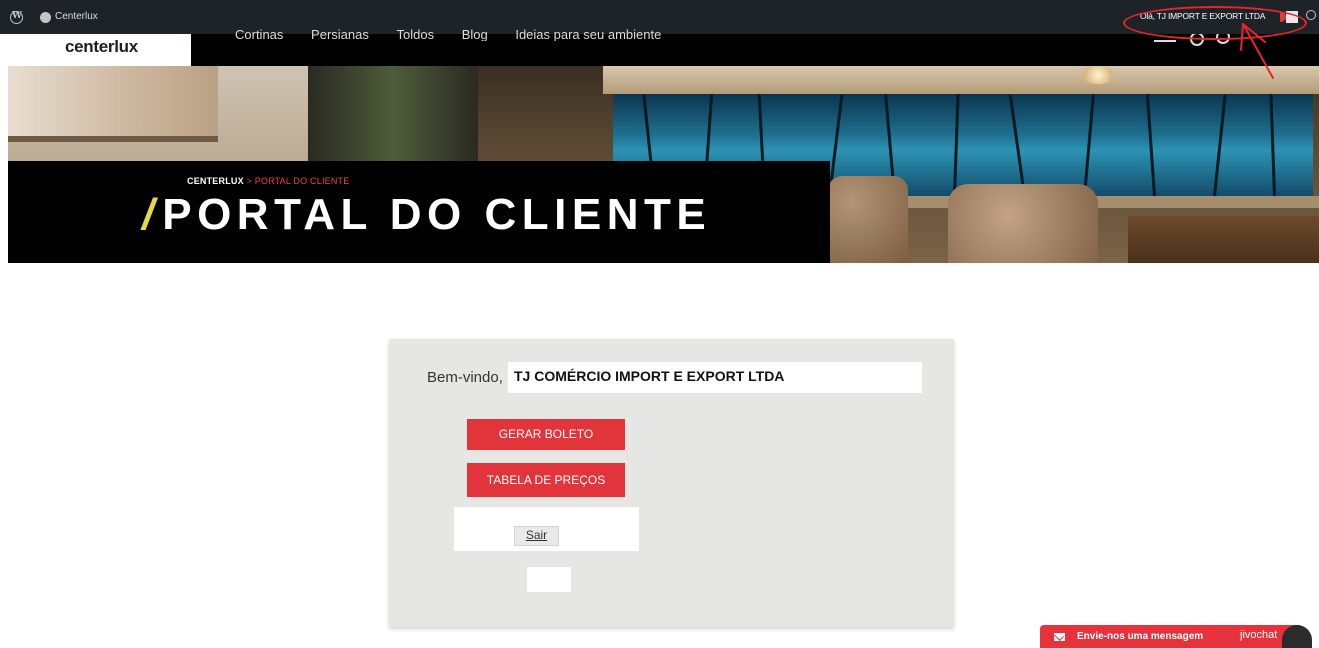  I want to click on menu-icon, so click(1165, 41).